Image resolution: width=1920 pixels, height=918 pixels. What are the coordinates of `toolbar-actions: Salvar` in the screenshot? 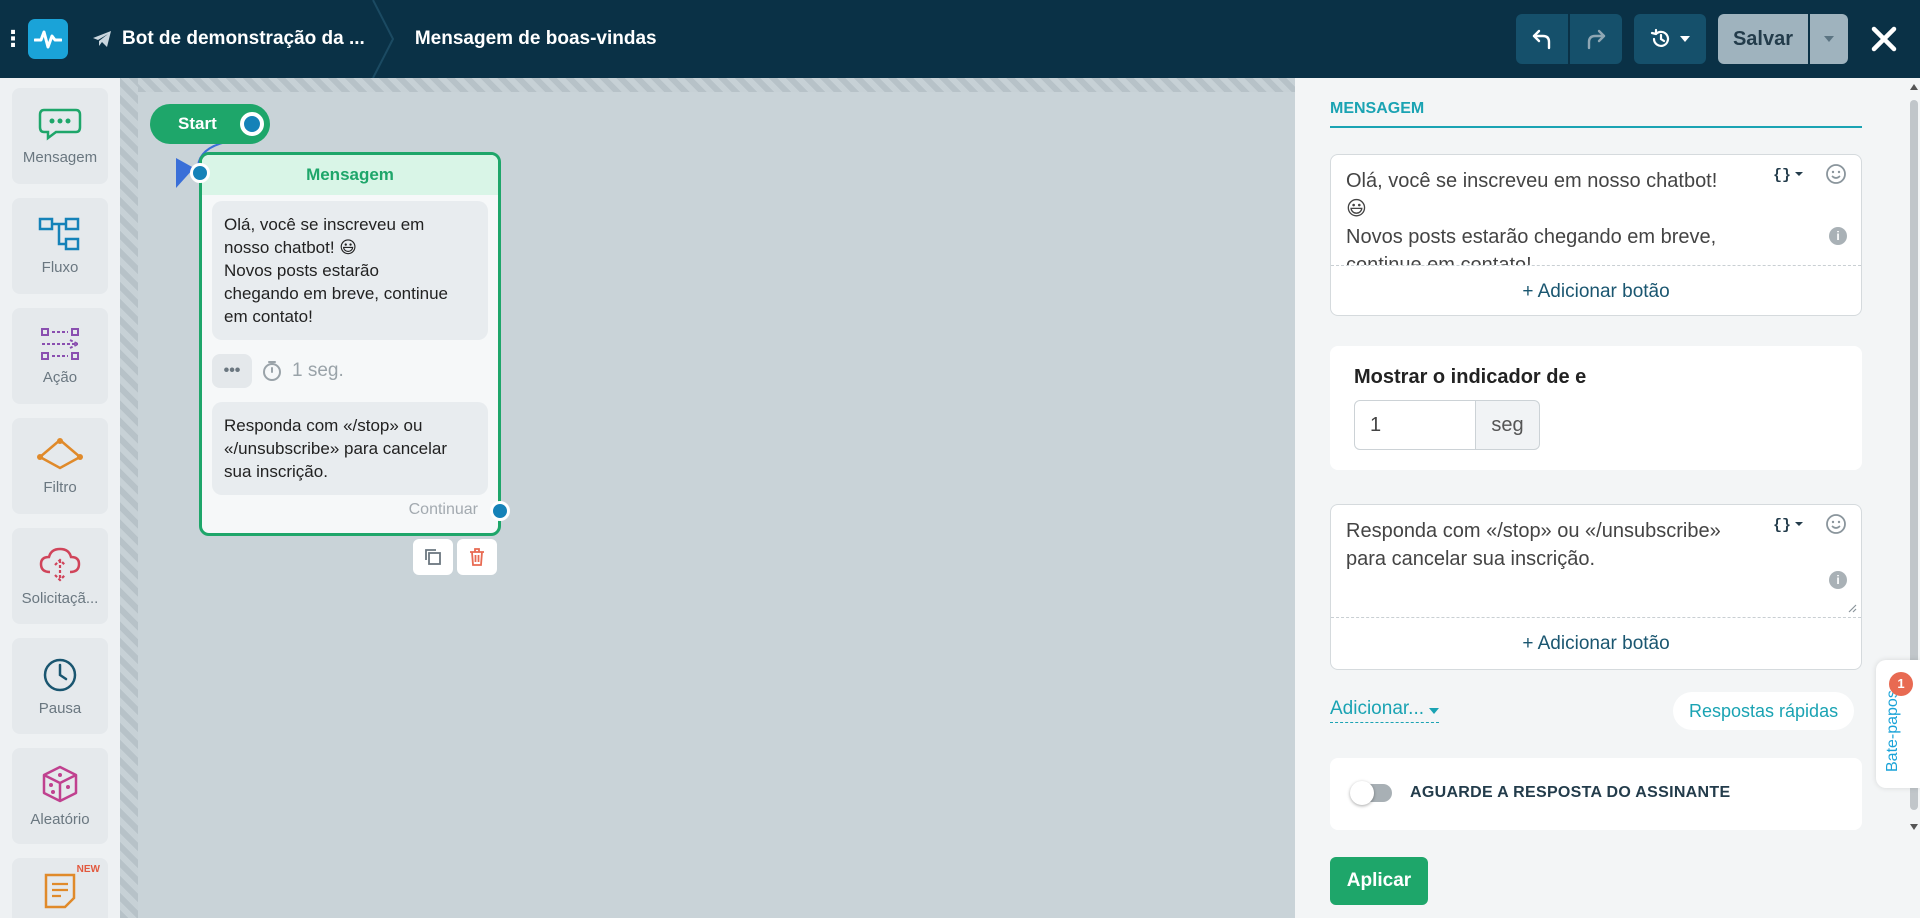 It's located at (1718, 39).